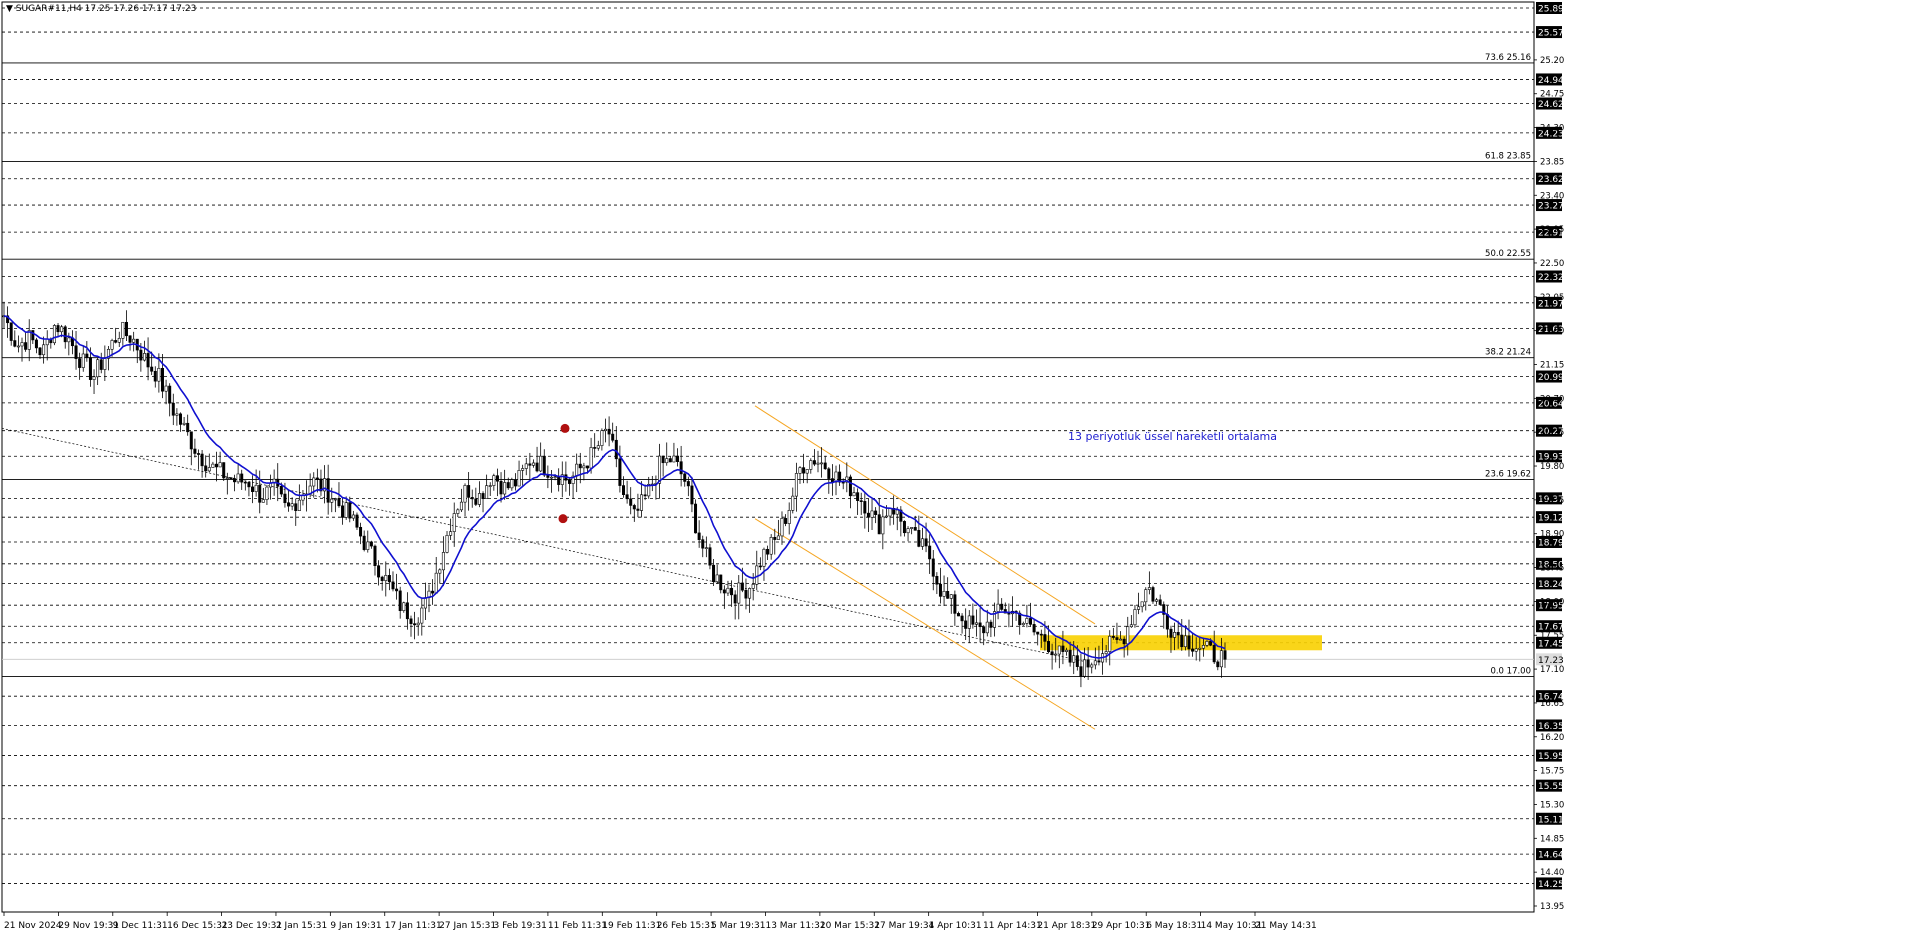 This screenshot has height=936, width=1916. I want to click on x-tick-label: 9 Dec 11:31, so click(140, 926).